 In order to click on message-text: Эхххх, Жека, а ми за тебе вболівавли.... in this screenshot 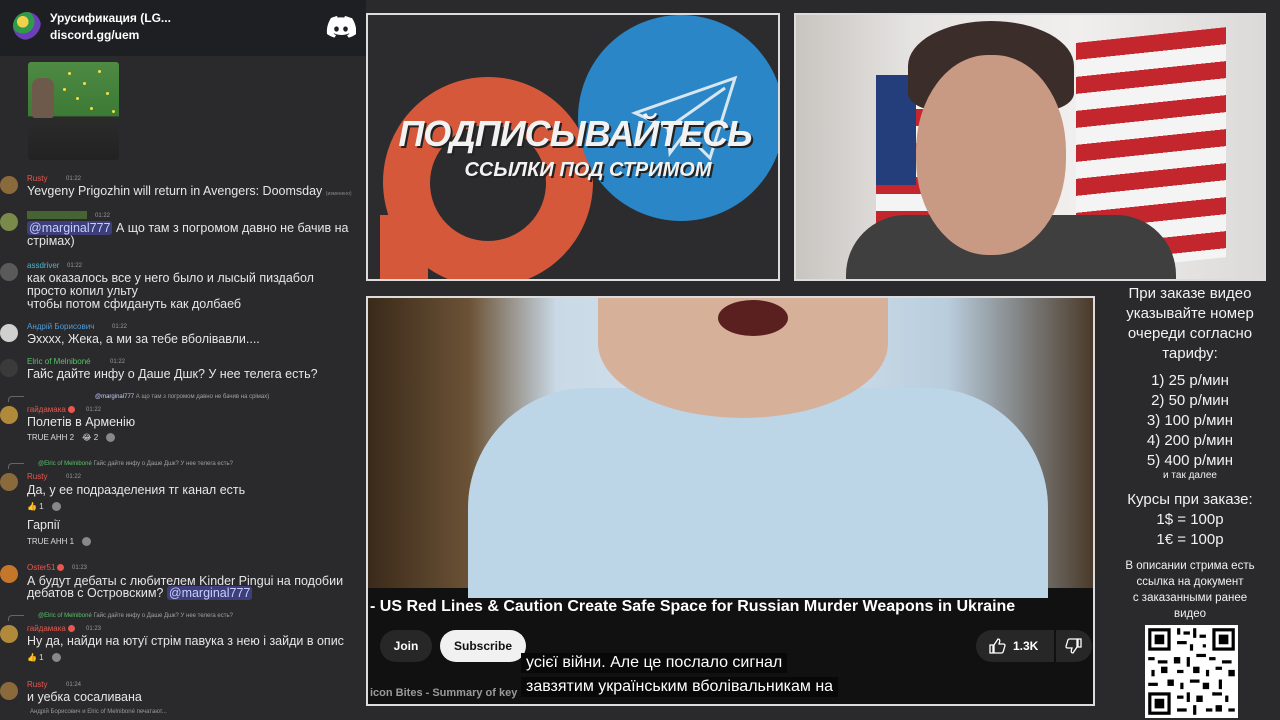, I will do `click(143, 339)`.